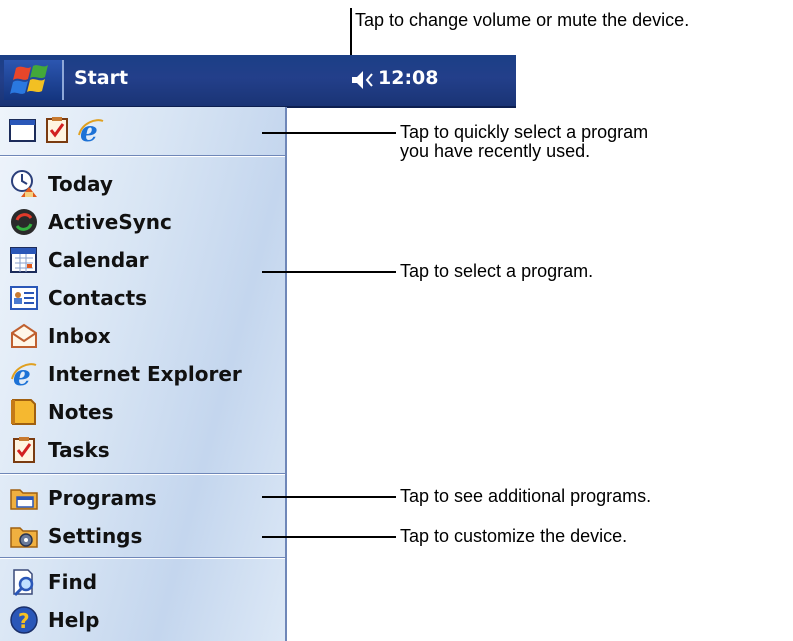  I want to click on menu-item-label: Programs, so click(102, 498).